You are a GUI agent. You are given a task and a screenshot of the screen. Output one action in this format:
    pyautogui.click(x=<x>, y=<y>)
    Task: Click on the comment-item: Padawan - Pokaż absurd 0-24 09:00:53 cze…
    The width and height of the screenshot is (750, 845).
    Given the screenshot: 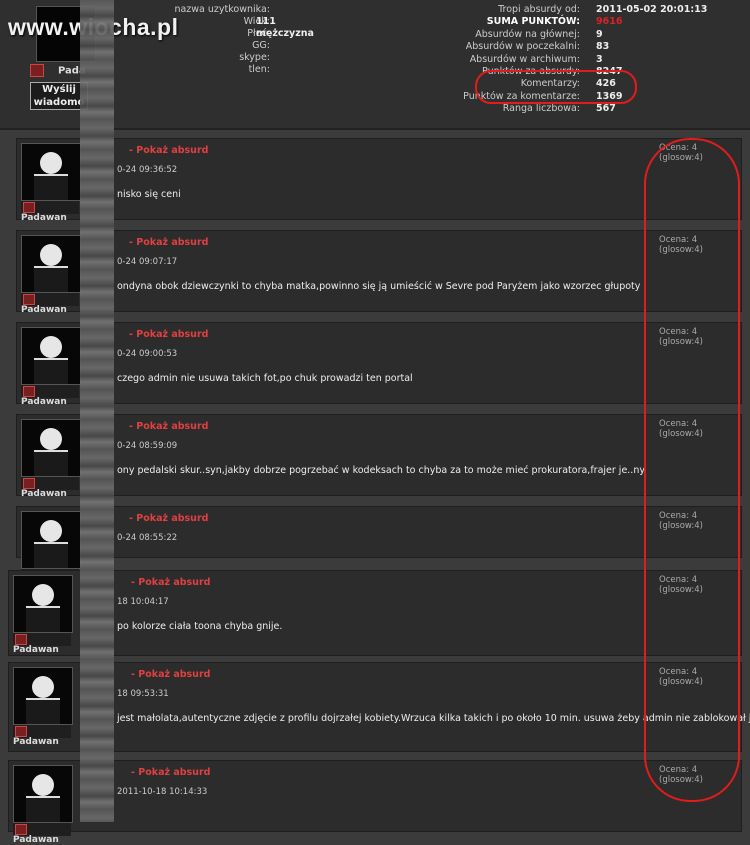 What is the action you would take?
    pyautogui.click(x=379, y=364)
    